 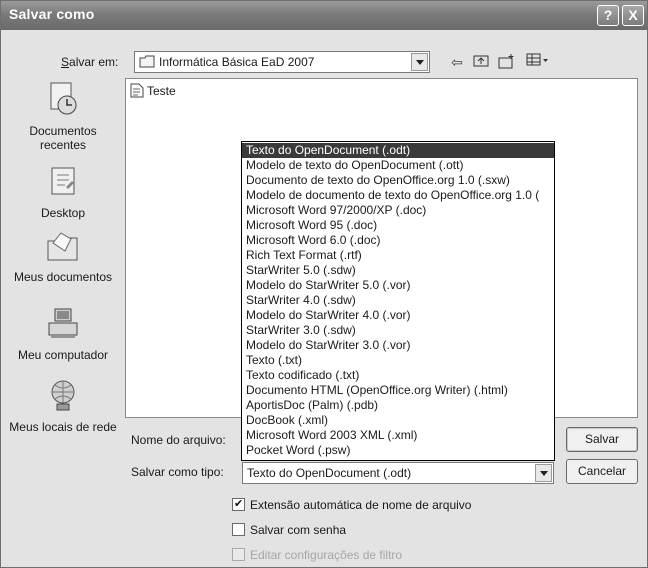 I want to click on dropdown-option: Modelo do StarWriter 3.0 (.vor), so click(x=398, y=345).